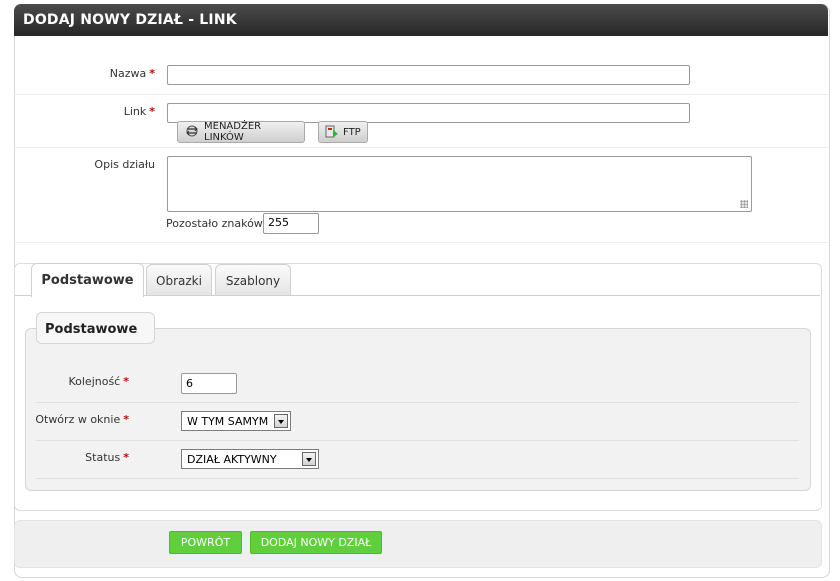 This screenshot has height=581, width=840. Describe the element at coordinates (82, 419) in the screenshot. I see `open-label: Otwórz w oknie *` at that location.